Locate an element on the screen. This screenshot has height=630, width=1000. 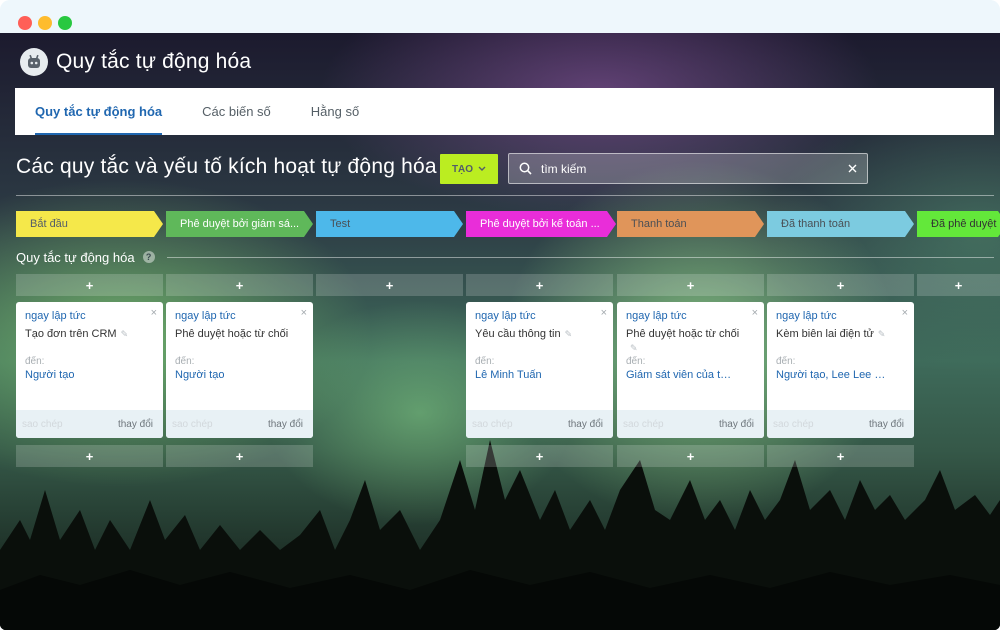
search-icon is located at coordinates (525, 169).